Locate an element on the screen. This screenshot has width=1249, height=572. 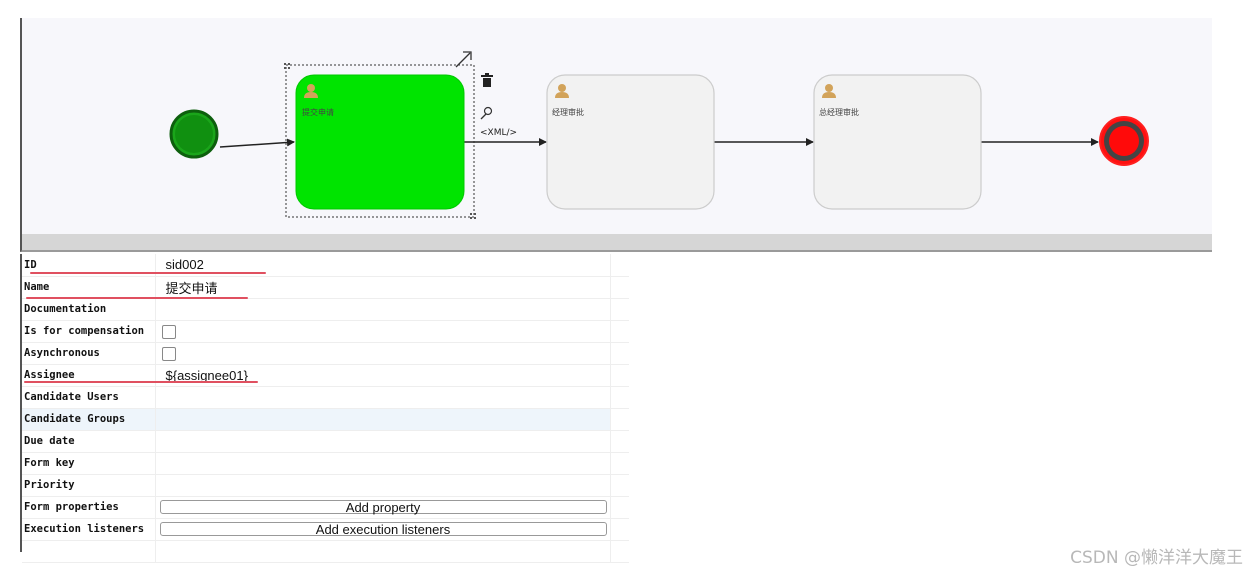
property-value-due-date is located at coordinates (382, 441).